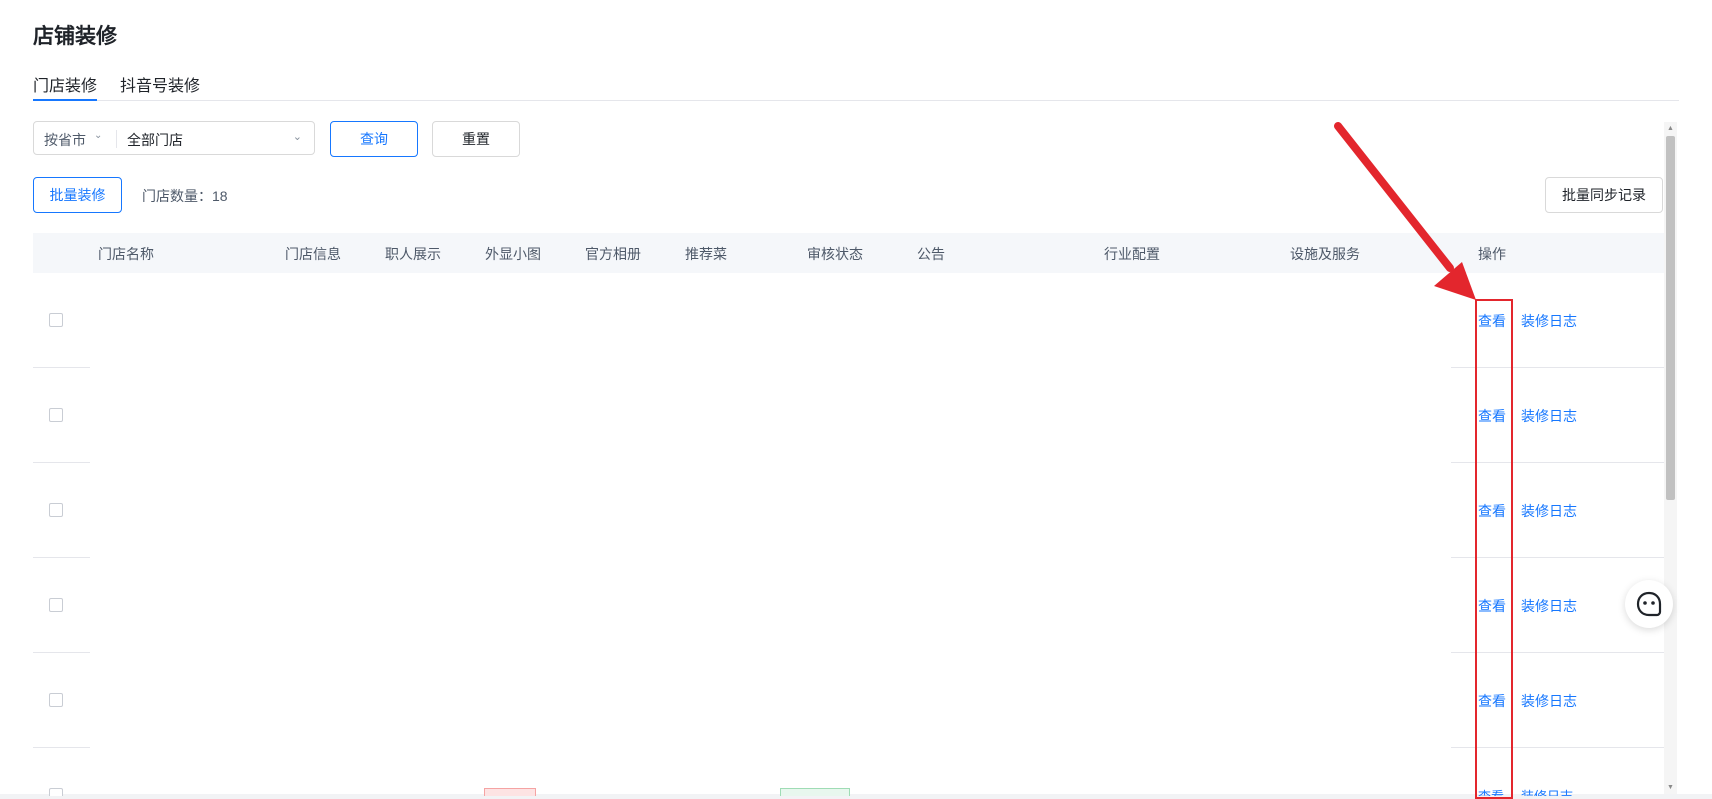 The width and height of the screenshot is (1712, 799). Describe the element at coordinates (1604, 195) in the screenshot. I see `batch-sync-records-button: 批量同步记录` at that location.